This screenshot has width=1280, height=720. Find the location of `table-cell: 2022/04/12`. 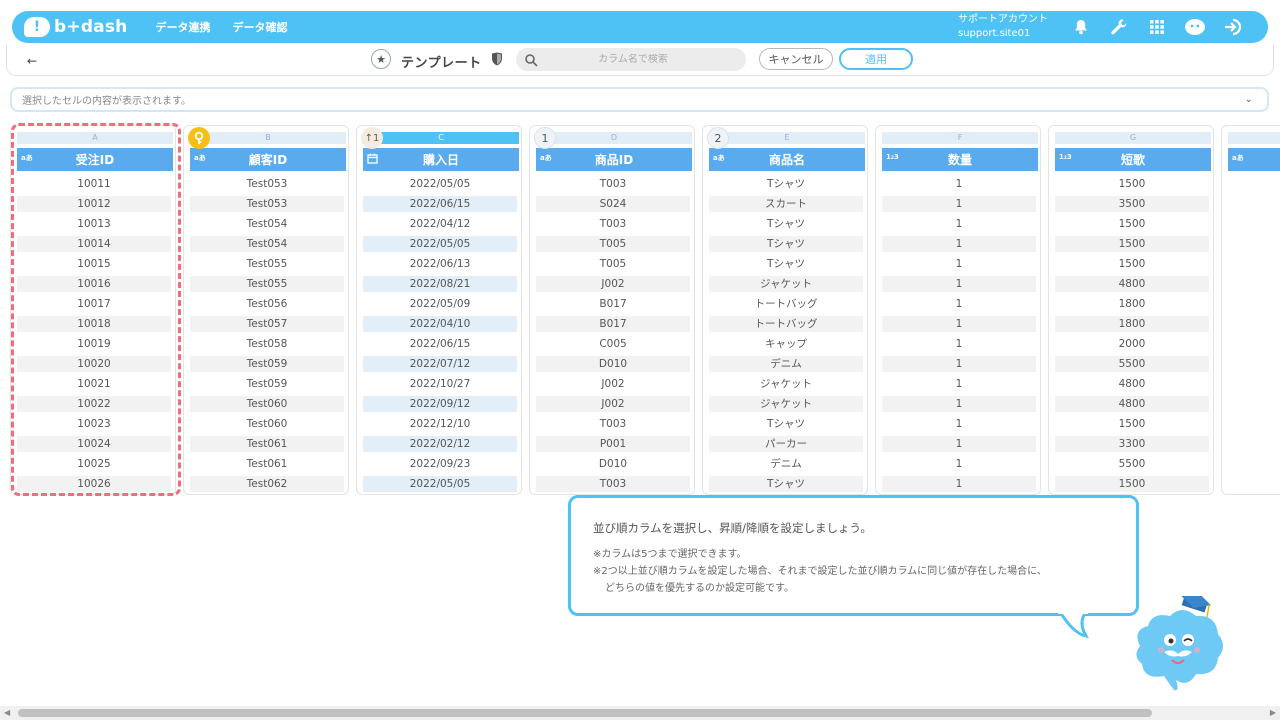

table-cell: 2022/04/12 is located at coordinates (440, 224).